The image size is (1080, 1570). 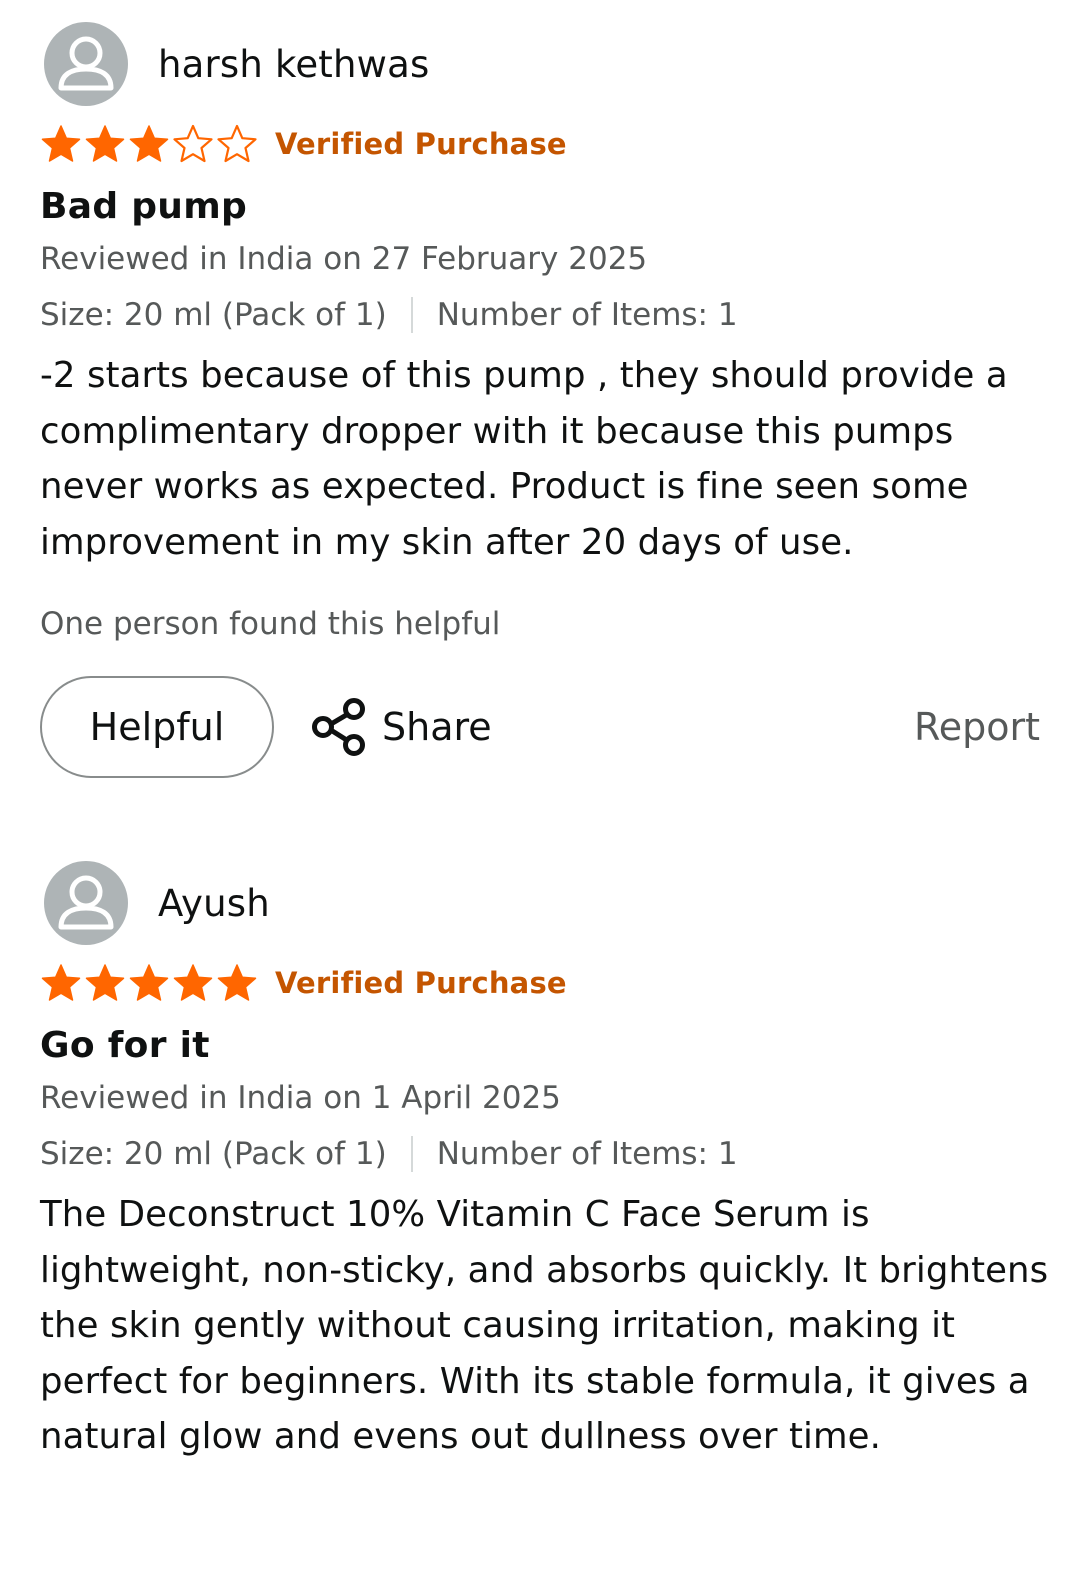 I want to click on share-label: Share, so click(x=437, y=727).